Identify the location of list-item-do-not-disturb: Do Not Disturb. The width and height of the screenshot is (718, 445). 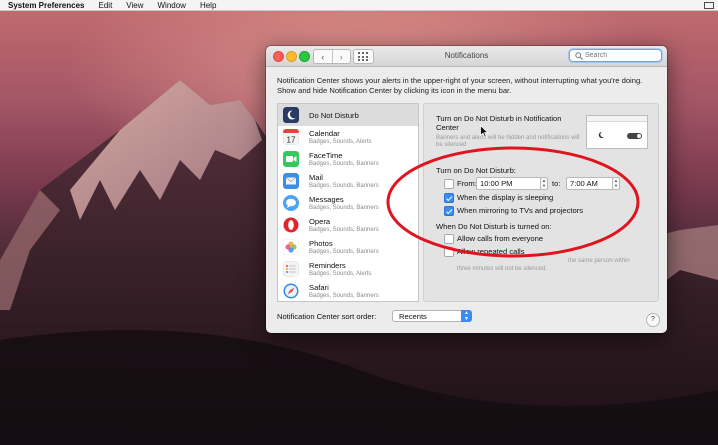
(348, 115).